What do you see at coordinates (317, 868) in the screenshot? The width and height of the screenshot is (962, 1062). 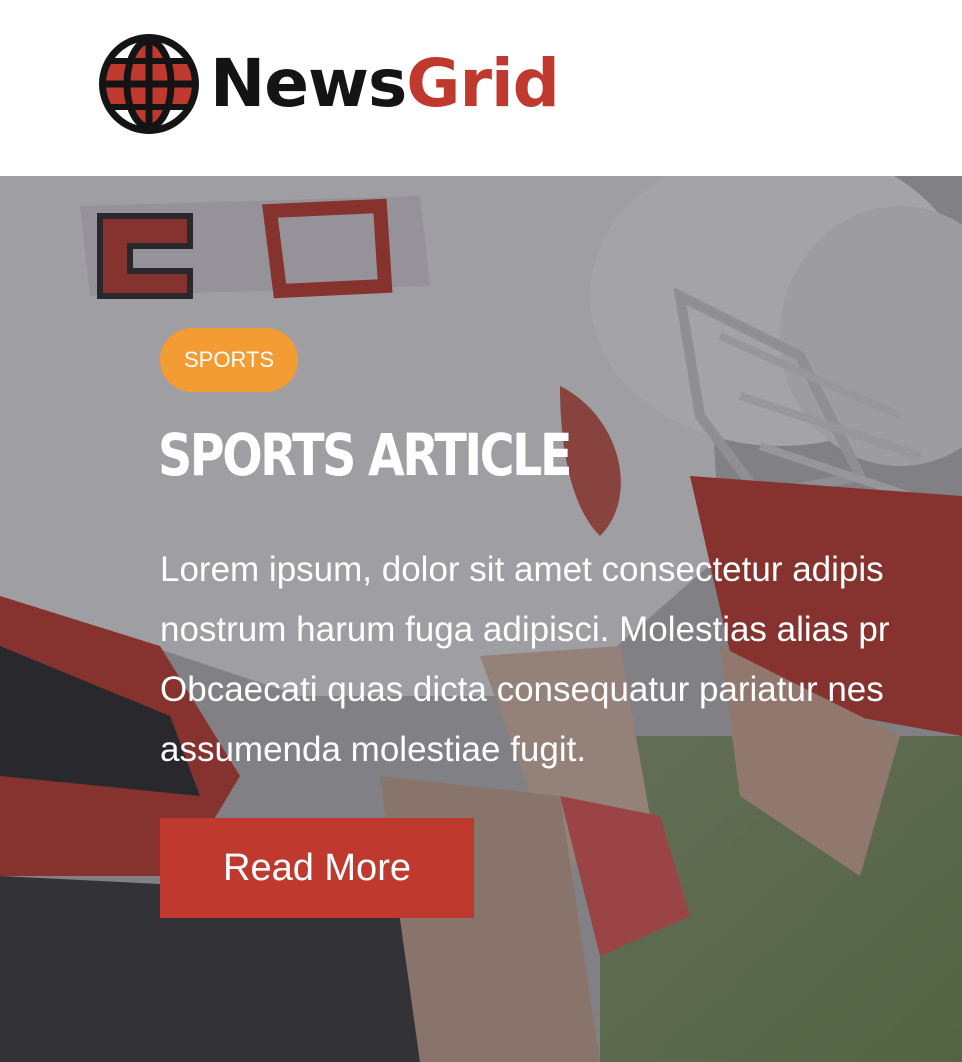 I see `read-more-button: Read More` at bounding box center [317, 868].